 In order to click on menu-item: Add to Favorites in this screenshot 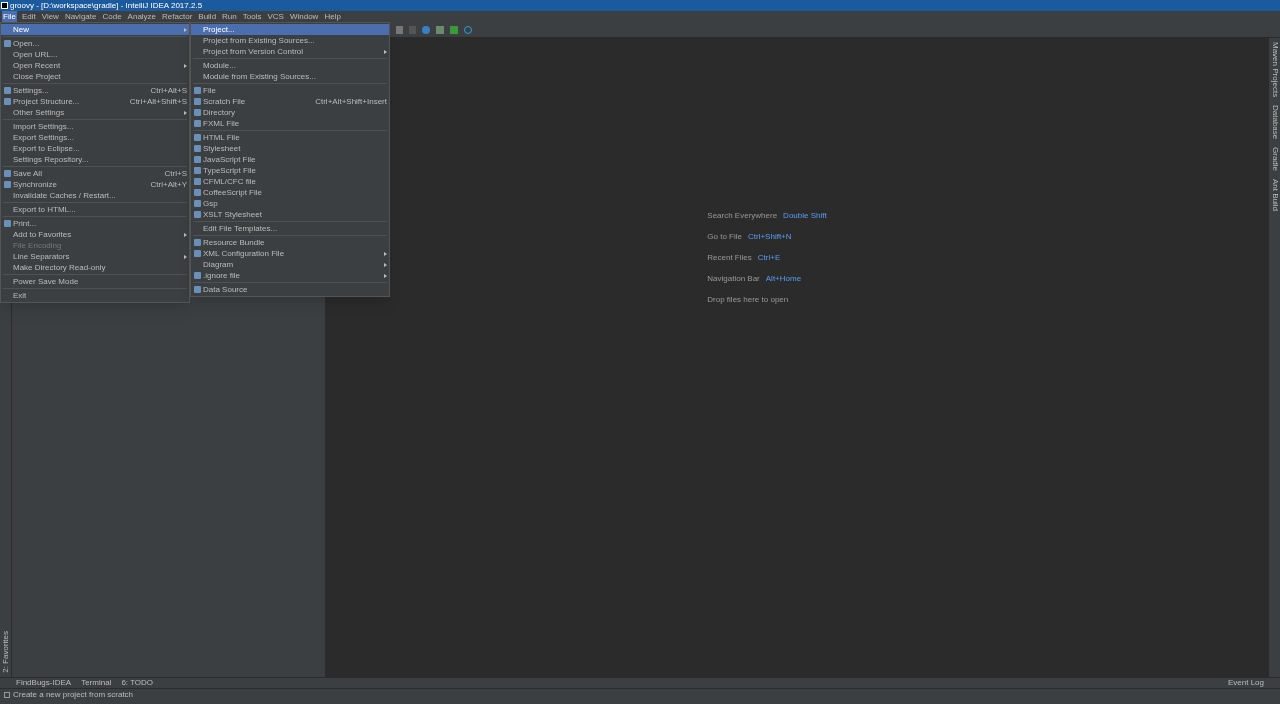, I will do `click(95, 234)`.